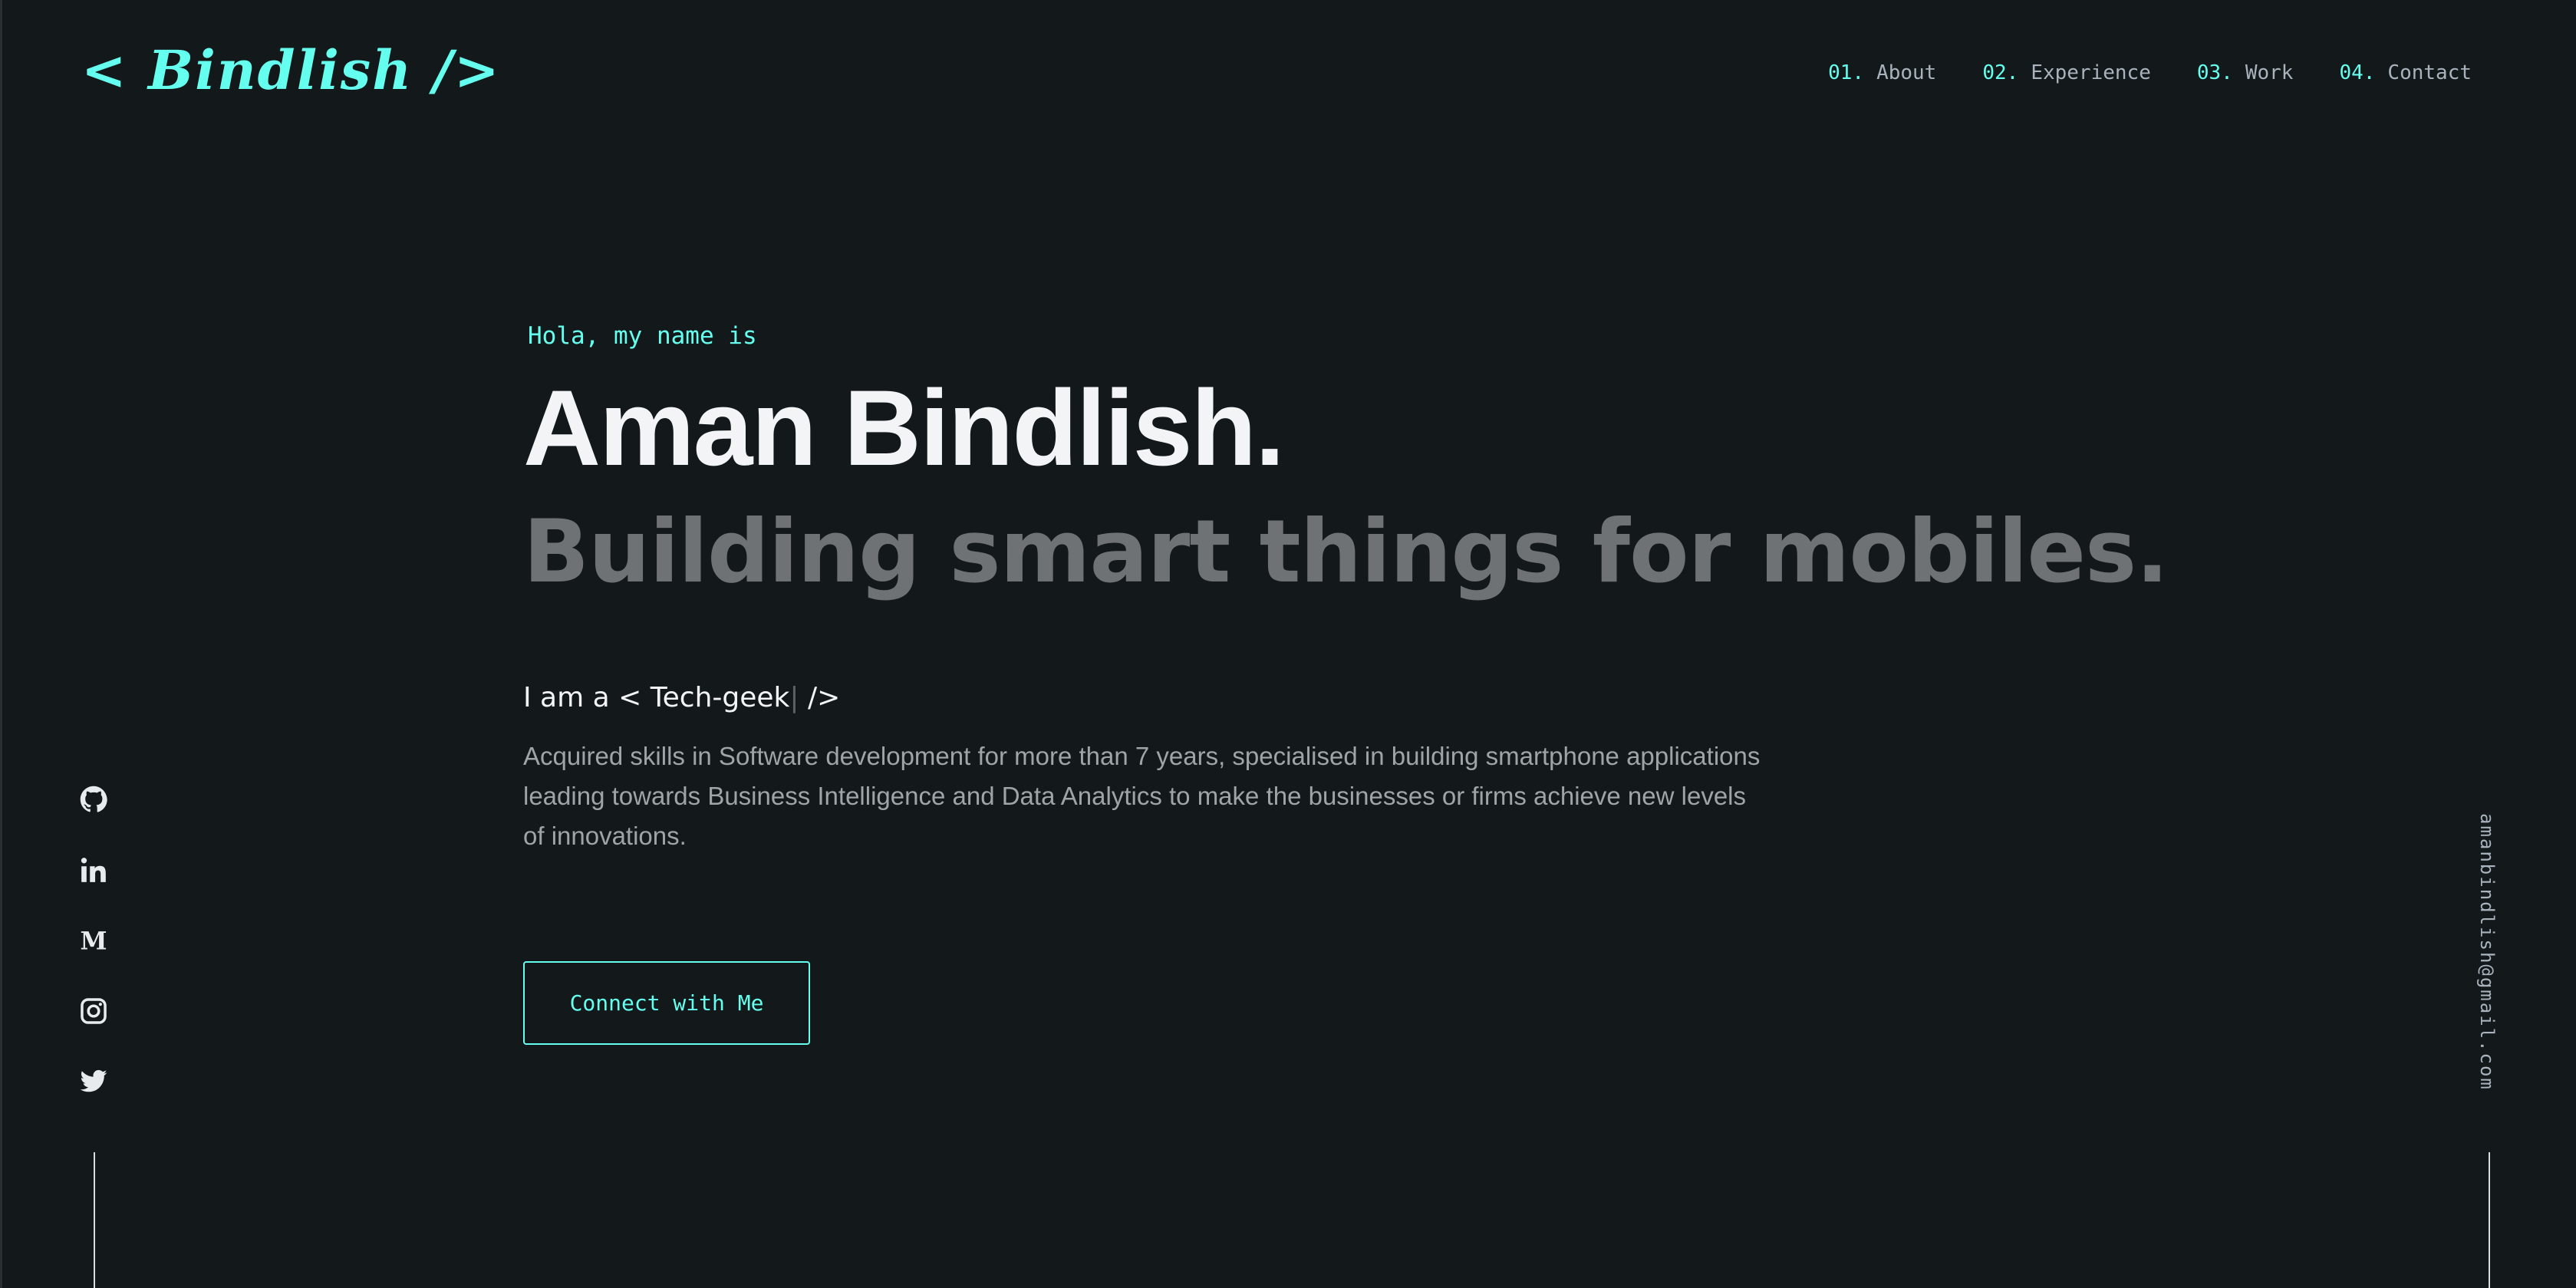 The height and width of the screenshot is (1288, 2576). I want to click on nav-number: 01., so click(1846, 72).